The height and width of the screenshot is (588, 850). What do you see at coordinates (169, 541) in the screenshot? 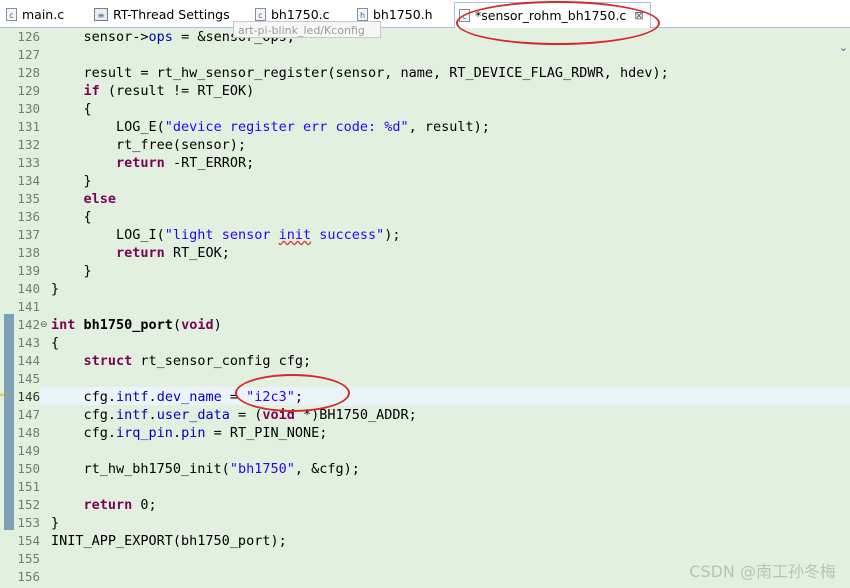
I see `code-line: INIT_APP_EXPORT(bh1750_port);` at bounding box center [169, 541].